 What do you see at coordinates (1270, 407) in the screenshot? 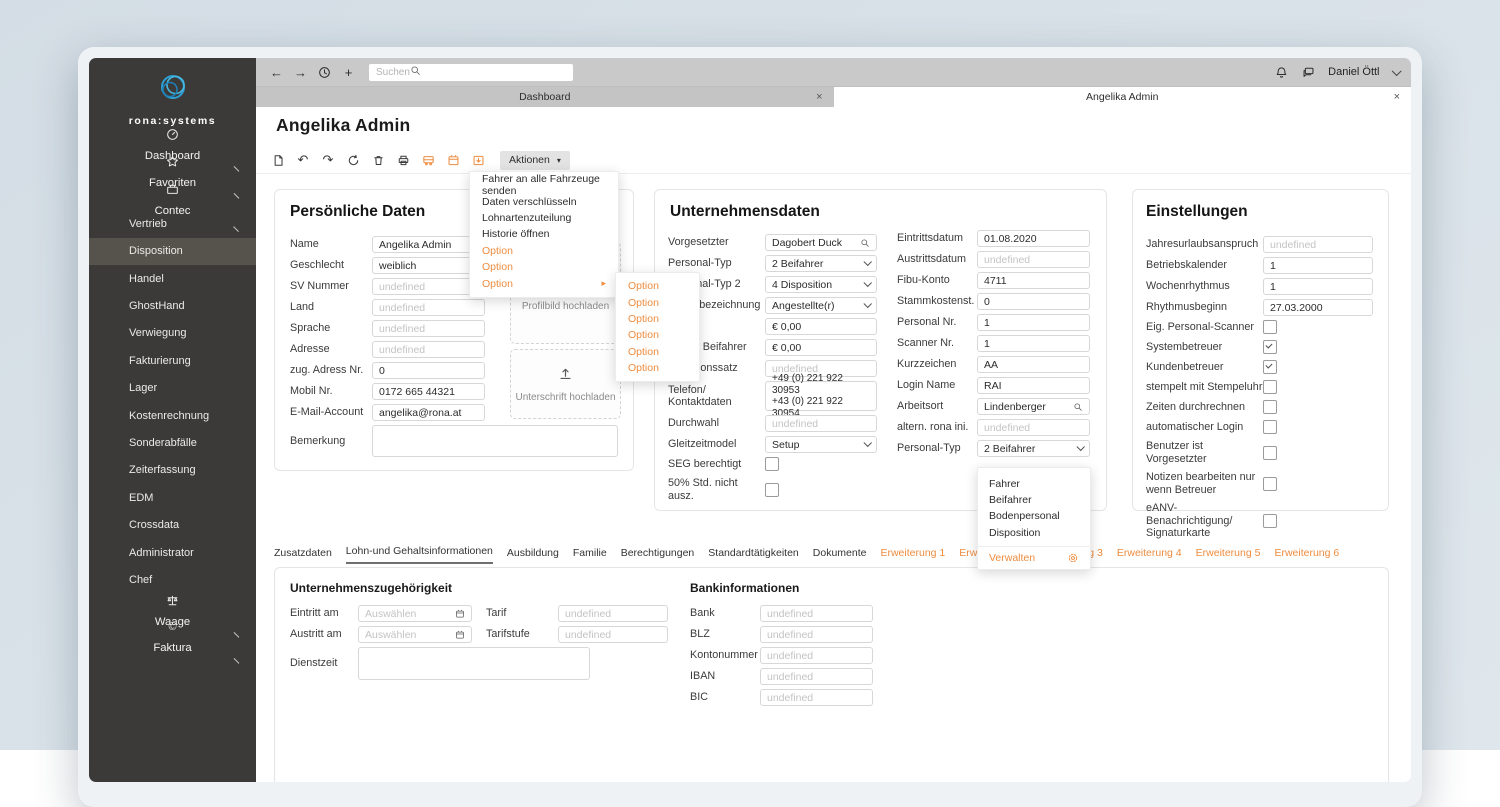
I see `checkbox-zeiten-durchrechnen` at bounding box center [1270, 407].